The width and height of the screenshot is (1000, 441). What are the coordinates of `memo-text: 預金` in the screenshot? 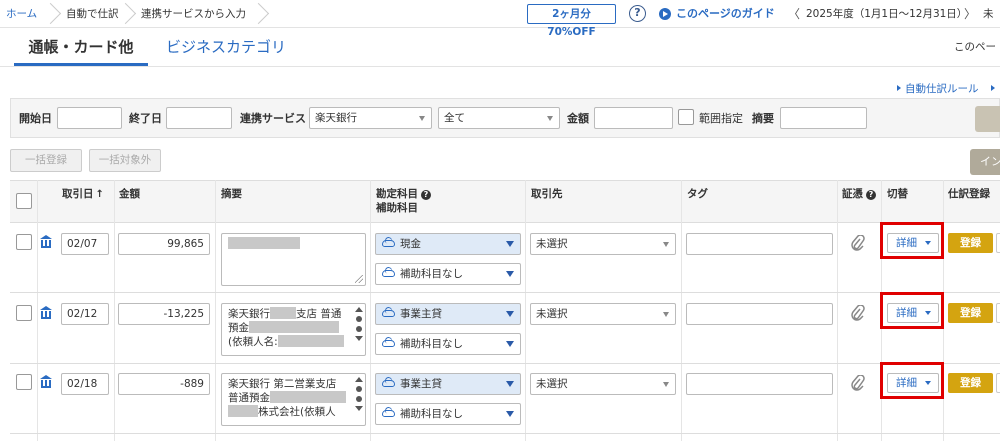 It's located at (238, 328).